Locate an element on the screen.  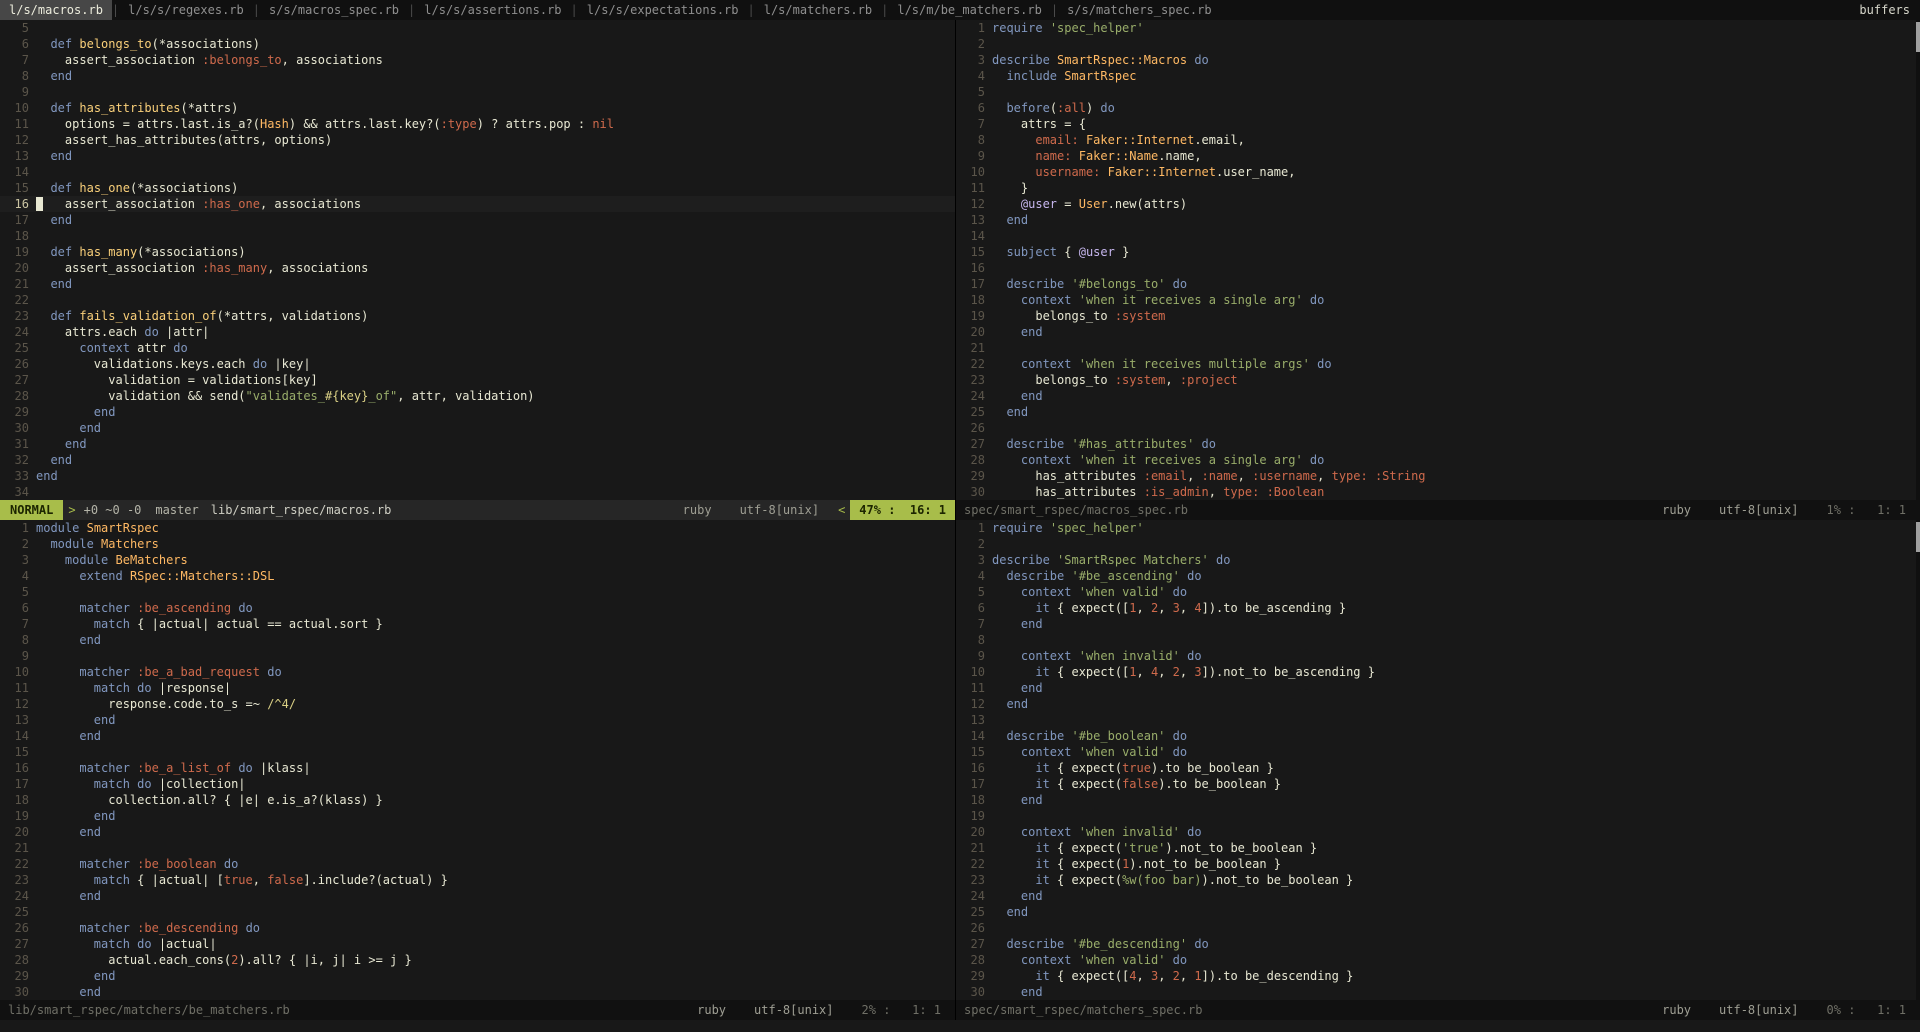
code-line: 2 is located at coordinates (1438, 44).